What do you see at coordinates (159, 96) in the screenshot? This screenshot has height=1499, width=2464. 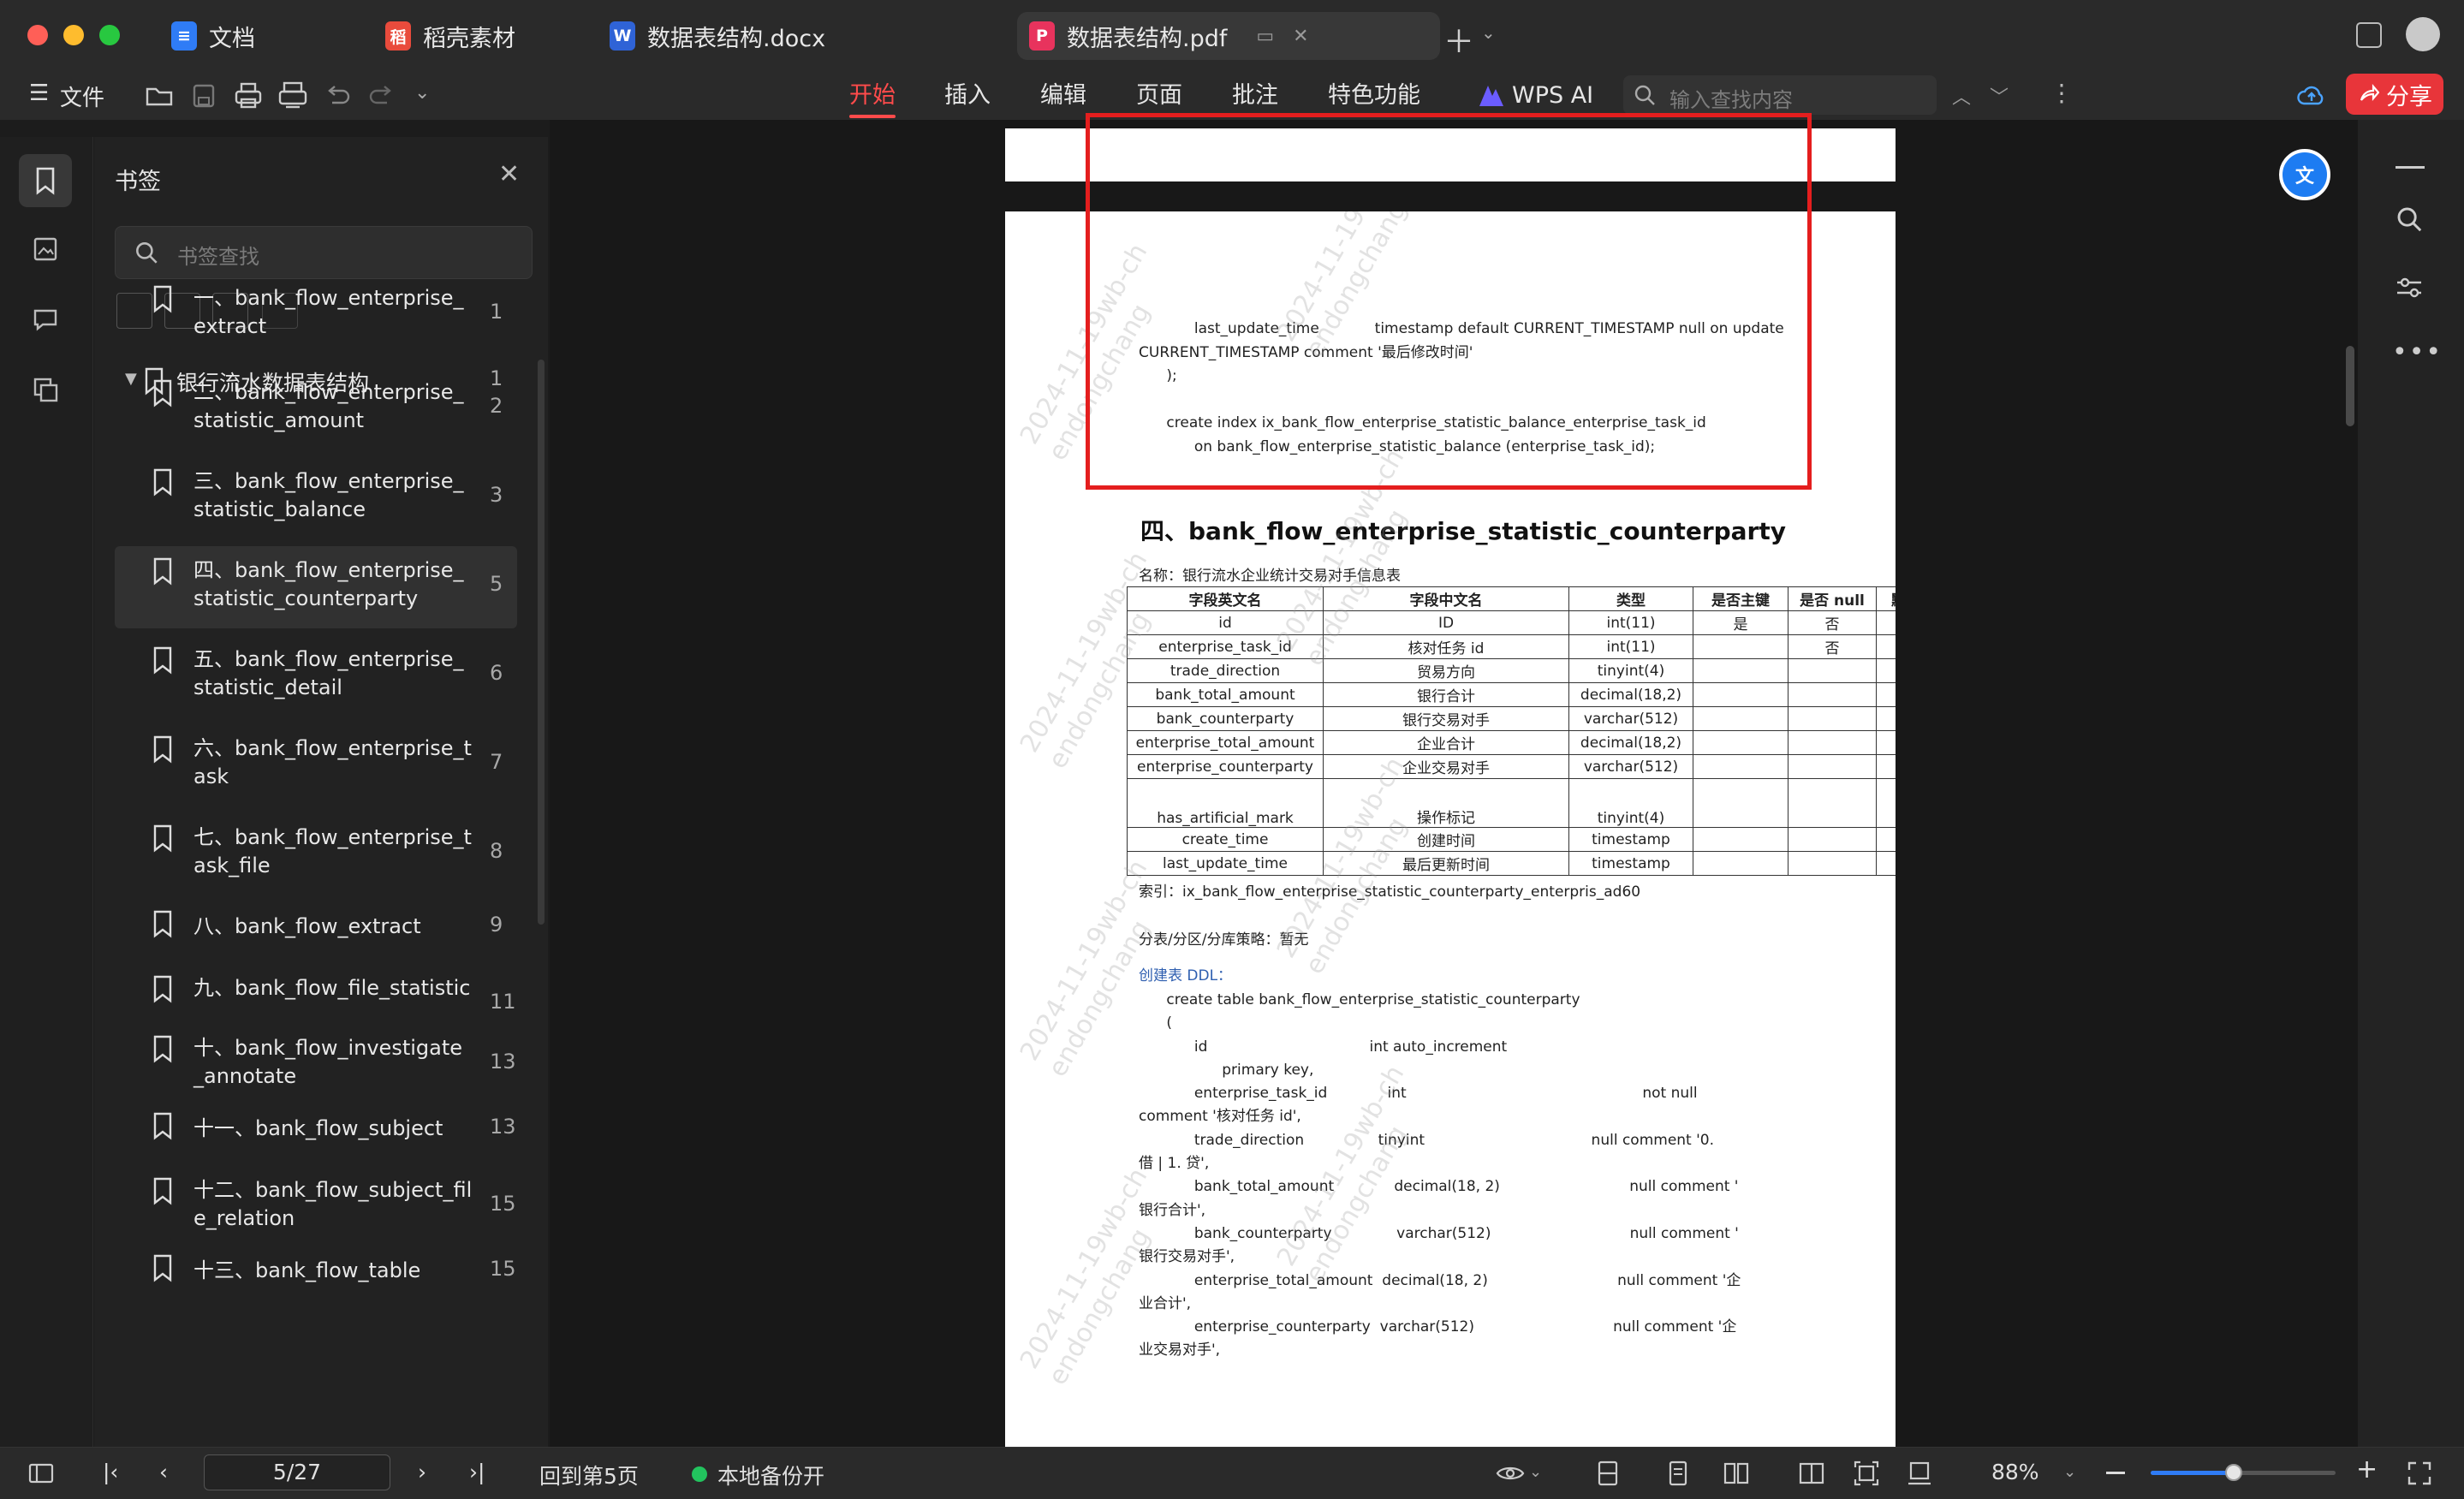 I see `open-folder-icon` at bounding box center [159, 96].